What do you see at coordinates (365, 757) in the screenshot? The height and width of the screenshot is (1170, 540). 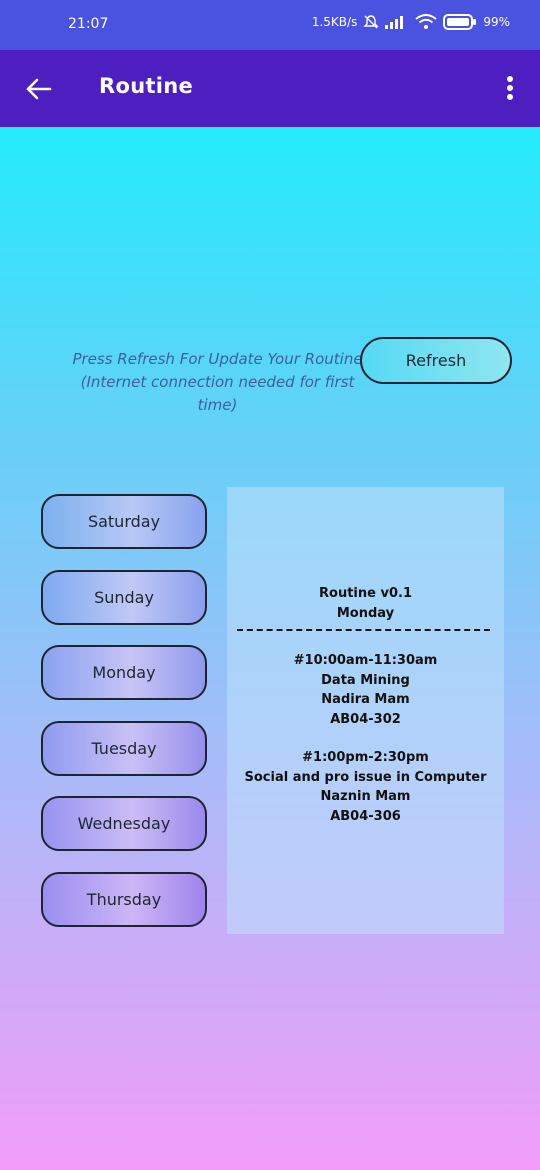 I see `class-time: #1:00pm-2:30pm` at bounding box center [365, 757].